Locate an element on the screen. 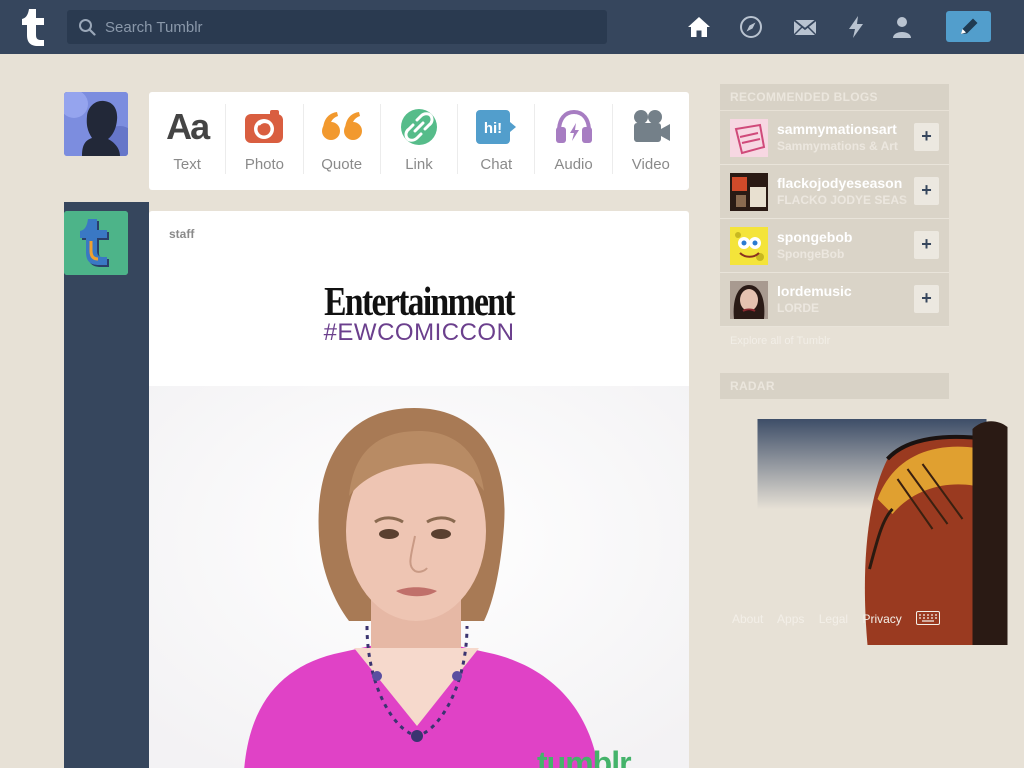  post-type-label: Quote is located at coordinates (342, 164).